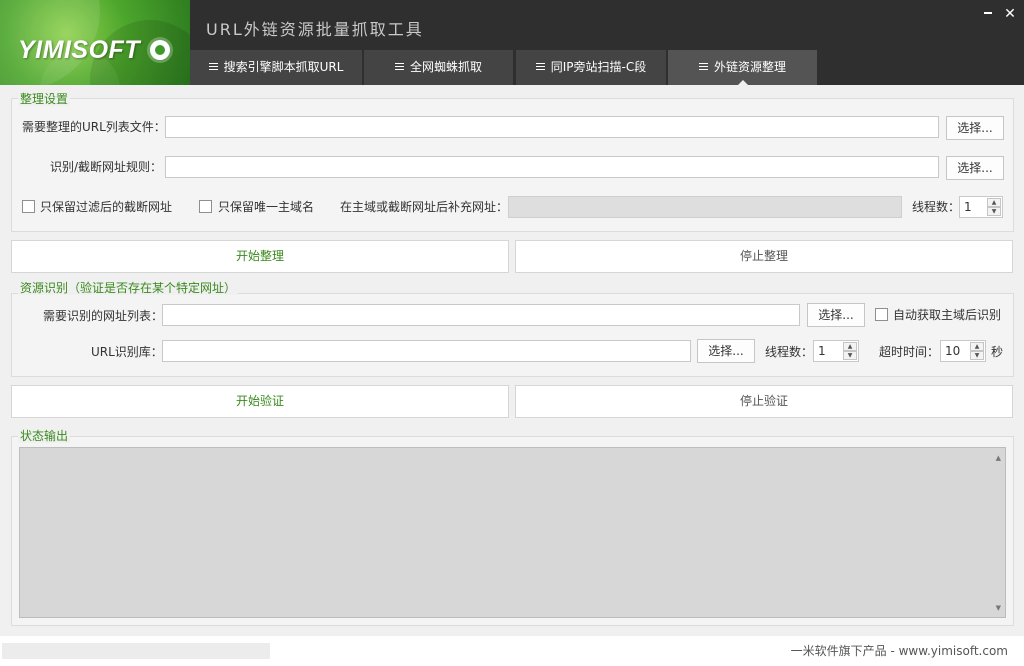  I want to click on url-library-input, so click(426, 351).